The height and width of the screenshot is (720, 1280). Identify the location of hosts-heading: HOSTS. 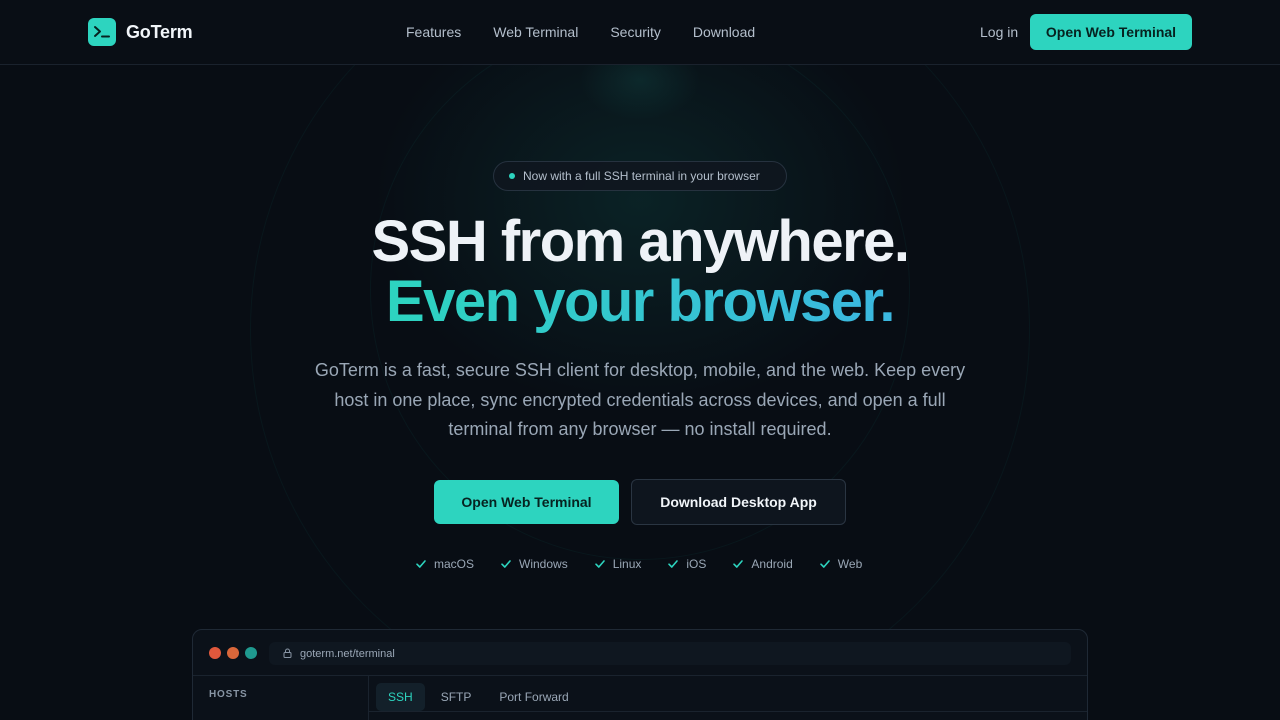
(228, 694).